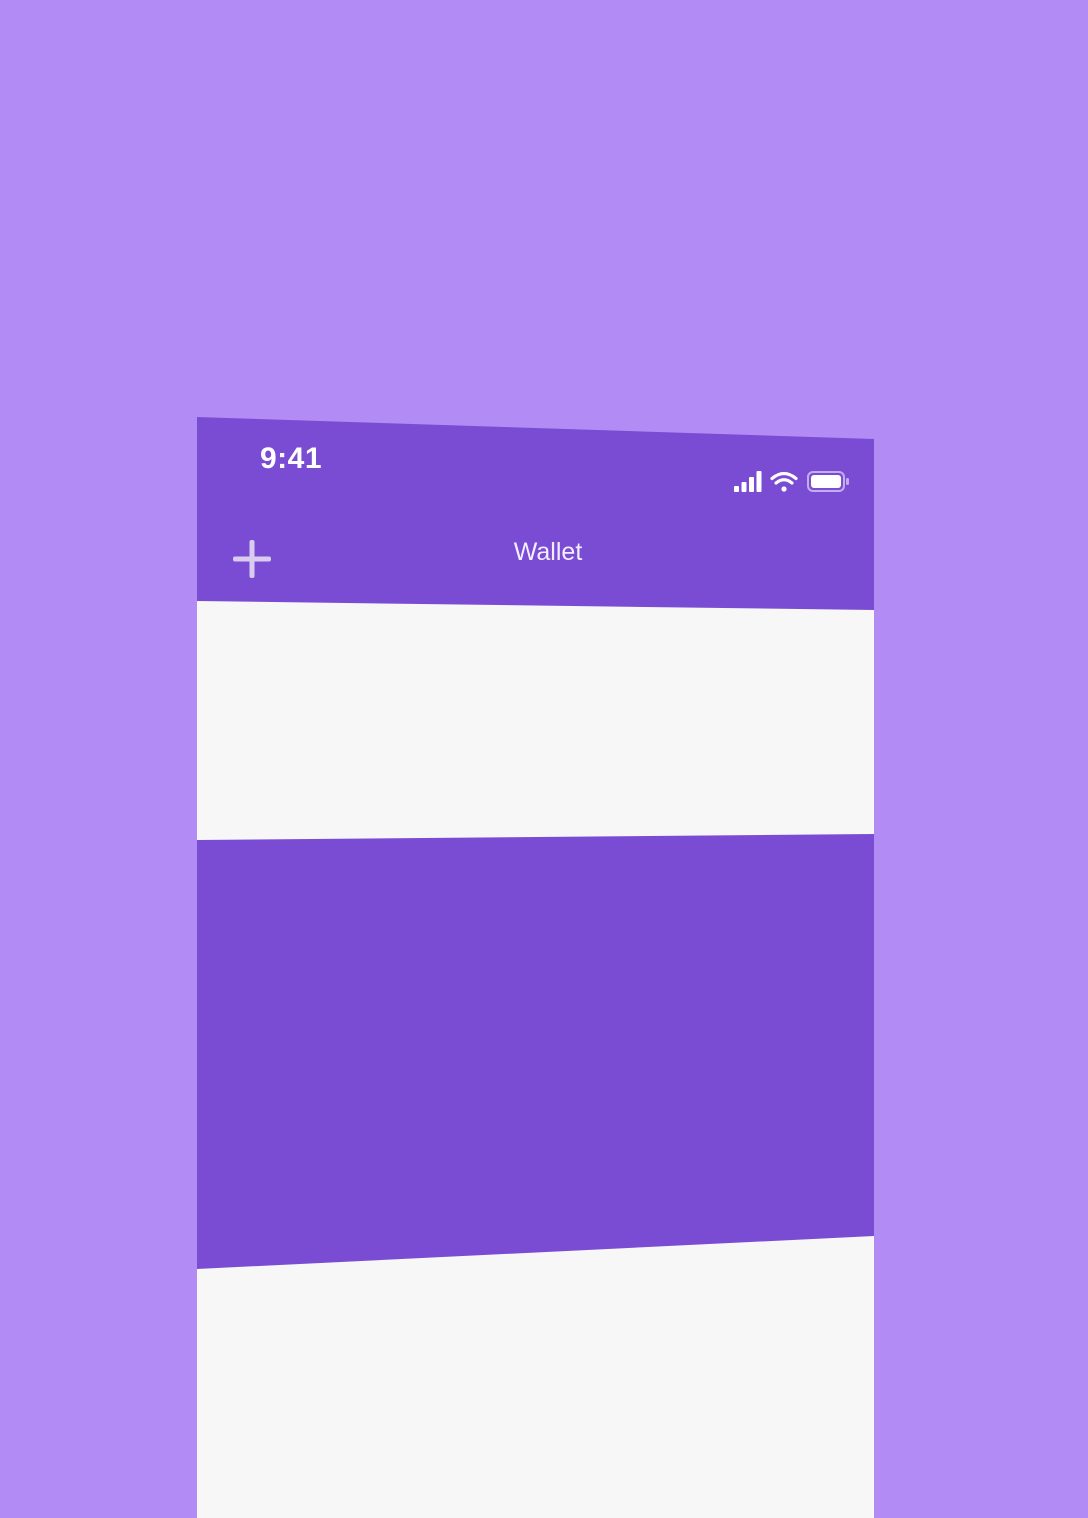 This screenshot has width=1088, height=1518. I want to click on status-icons, so click(792, 482).